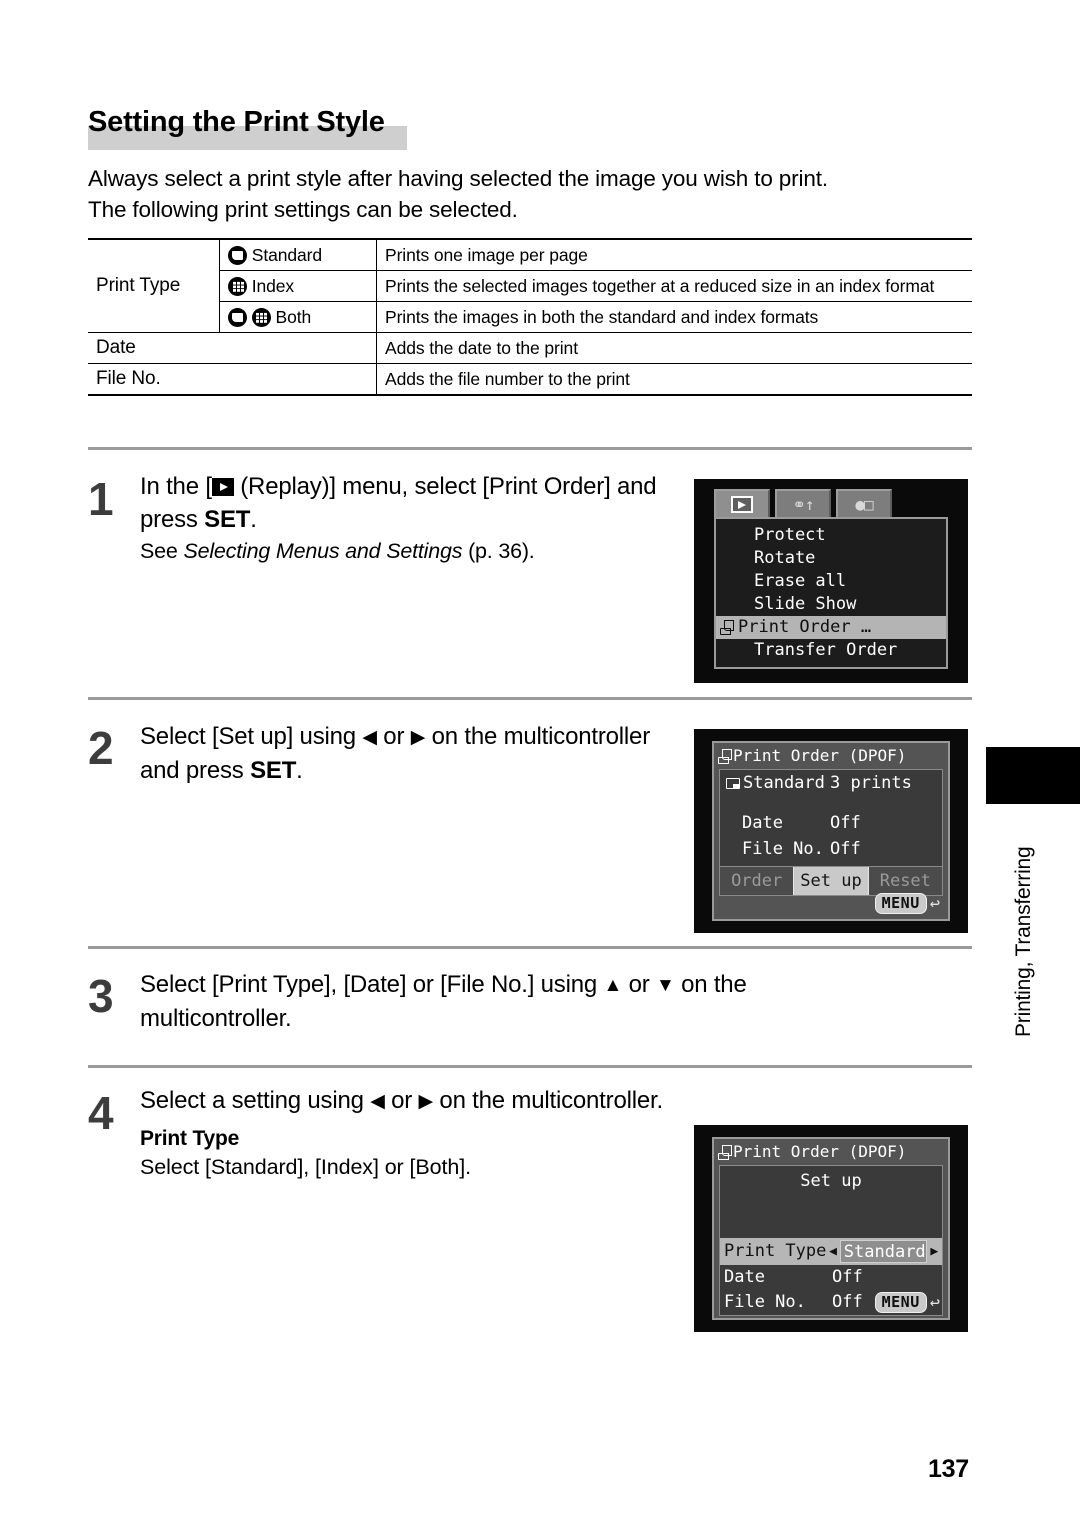 The width and height of the screenshot is (1080, 1529). Describe the element at coordinates (388, 127) in the screenshot. I see `page-title-block: Setting the Print Style` at that location.